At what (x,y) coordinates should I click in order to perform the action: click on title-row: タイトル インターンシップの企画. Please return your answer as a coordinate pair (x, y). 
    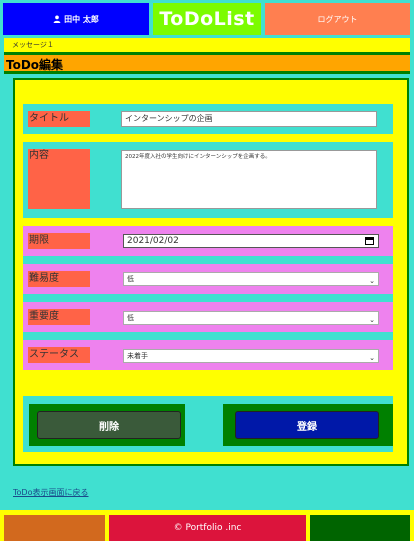
    Looking at the image, I should click on (208, 119).